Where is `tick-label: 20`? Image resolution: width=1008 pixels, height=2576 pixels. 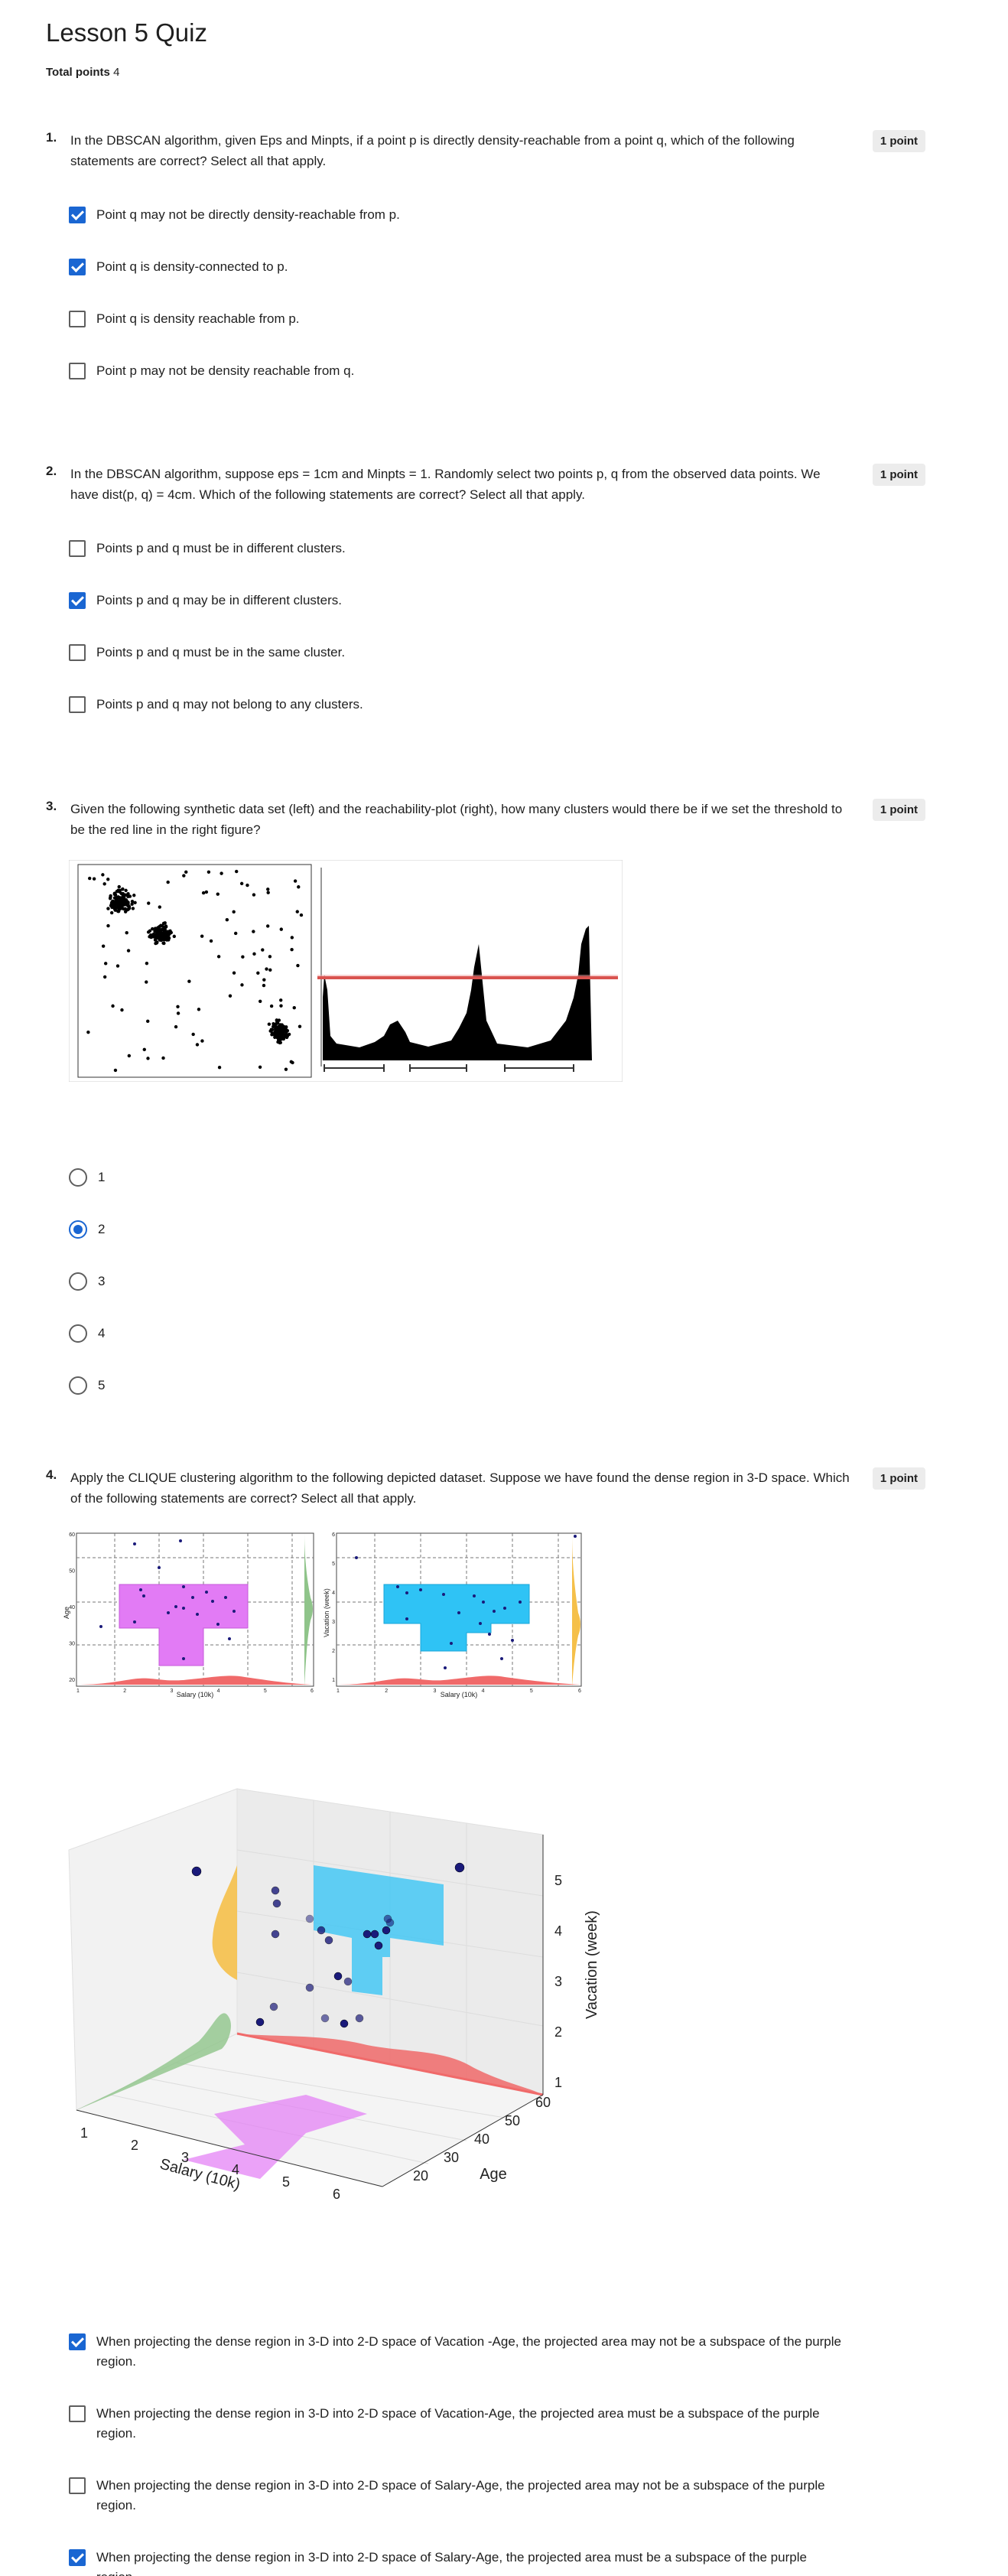
tick-label: 20 is located at coordinates (72, 1681).